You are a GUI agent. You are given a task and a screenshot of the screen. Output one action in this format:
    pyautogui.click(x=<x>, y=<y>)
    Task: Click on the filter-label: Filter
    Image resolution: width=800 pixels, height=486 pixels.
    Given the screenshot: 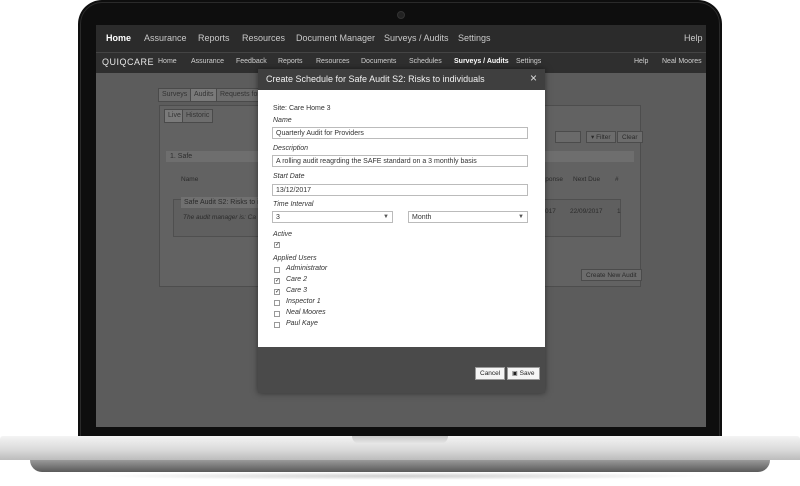 What is the action you would take?
    pyautogui.click(x=603, y=137)
    